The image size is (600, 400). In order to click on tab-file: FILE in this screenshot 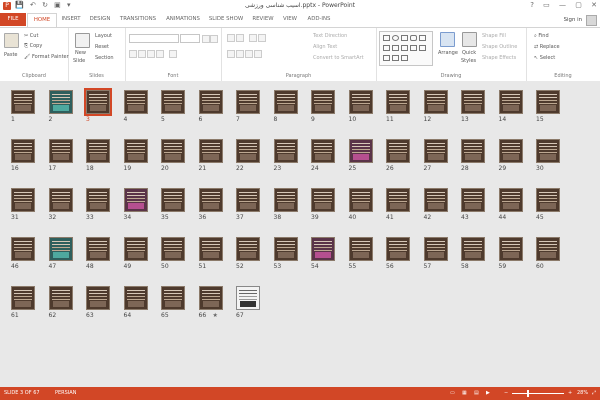, I will do `click(13, 19)`.